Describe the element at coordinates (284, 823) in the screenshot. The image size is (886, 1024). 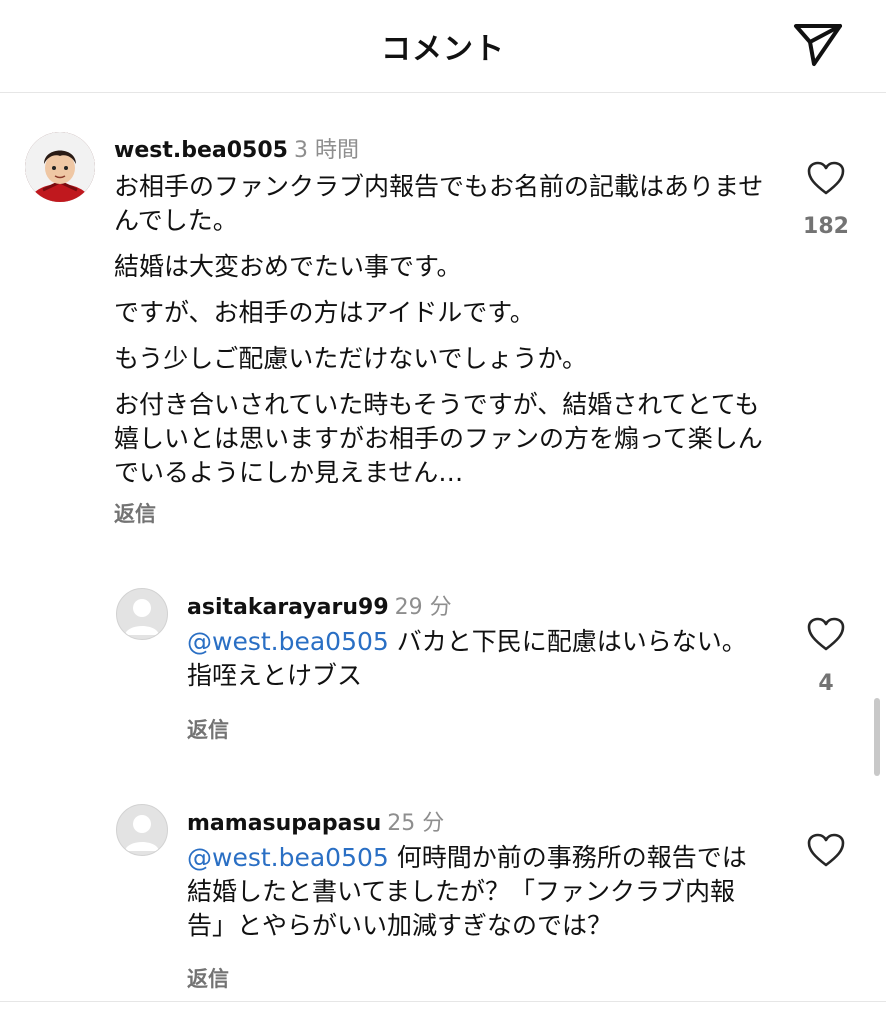
I see `comment-username: mamasupapasu` at that location.